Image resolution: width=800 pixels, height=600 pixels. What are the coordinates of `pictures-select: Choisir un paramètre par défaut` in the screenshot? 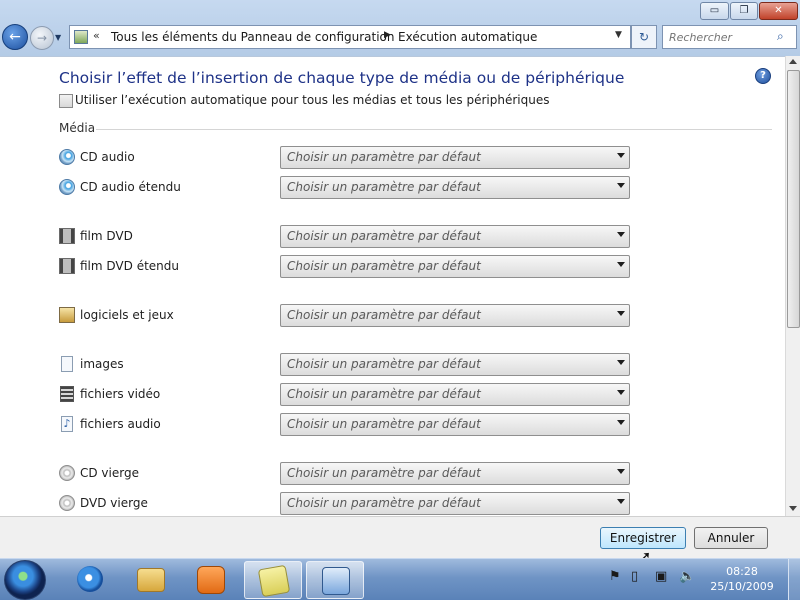 It's located at (455, 364).